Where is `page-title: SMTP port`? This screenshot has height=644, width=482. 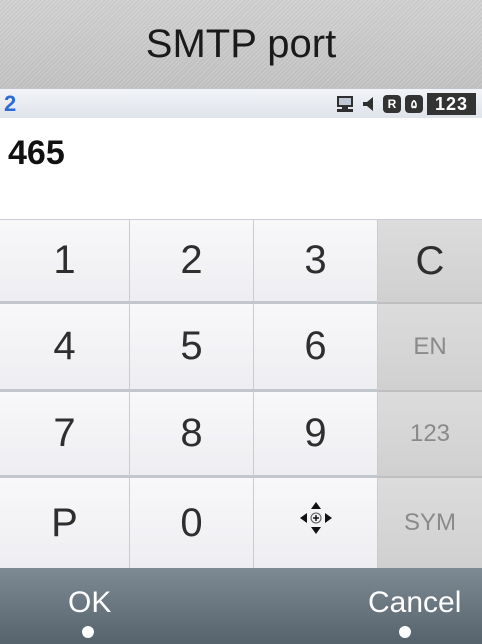 page-title: SMTP port is located at coordinates (241, 43).